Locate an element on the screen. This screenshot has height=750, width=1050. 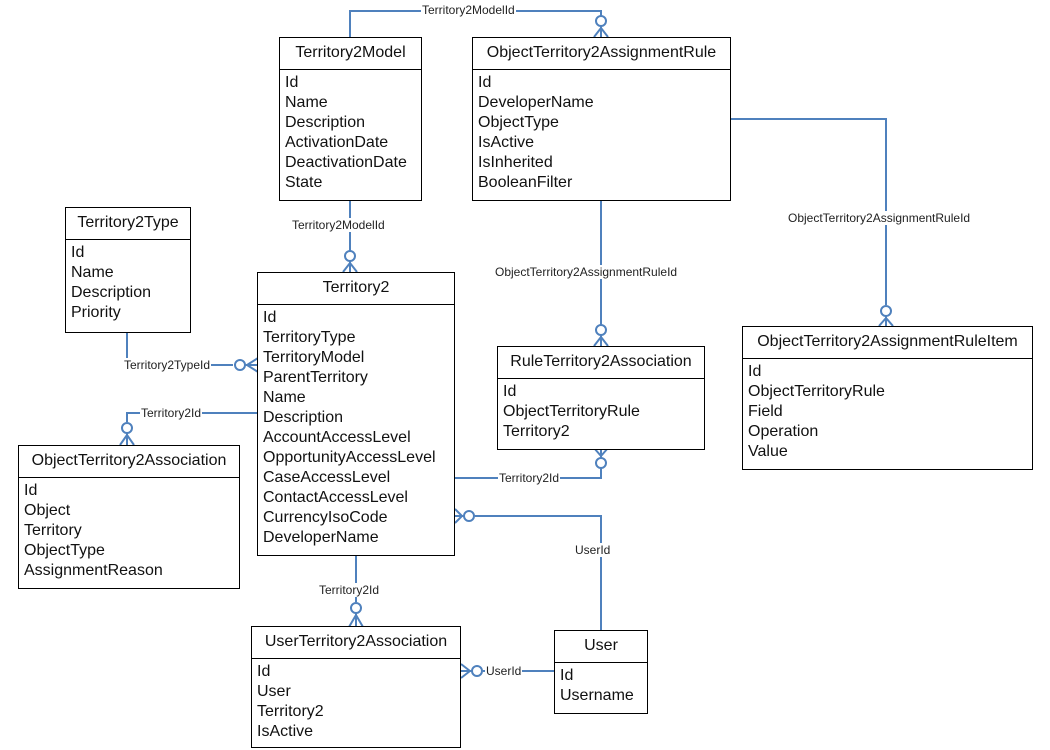
entity-field: Priority is located at coordinates (96, 312).